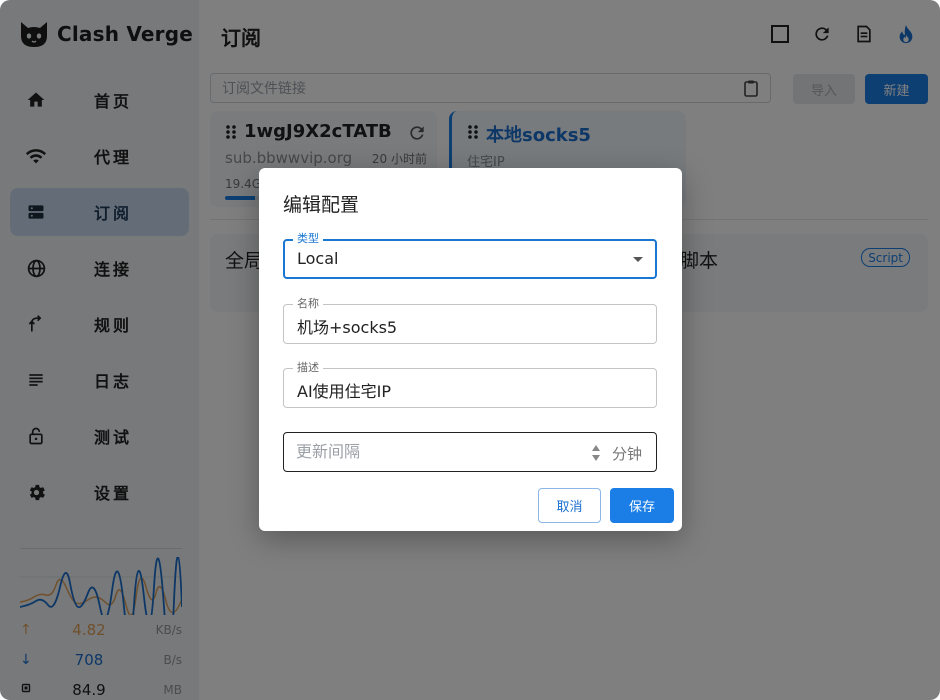  Describe the element at coordinates (321, 205) in the screenshot. I see `dialog-title: 编辑配置` at that location.